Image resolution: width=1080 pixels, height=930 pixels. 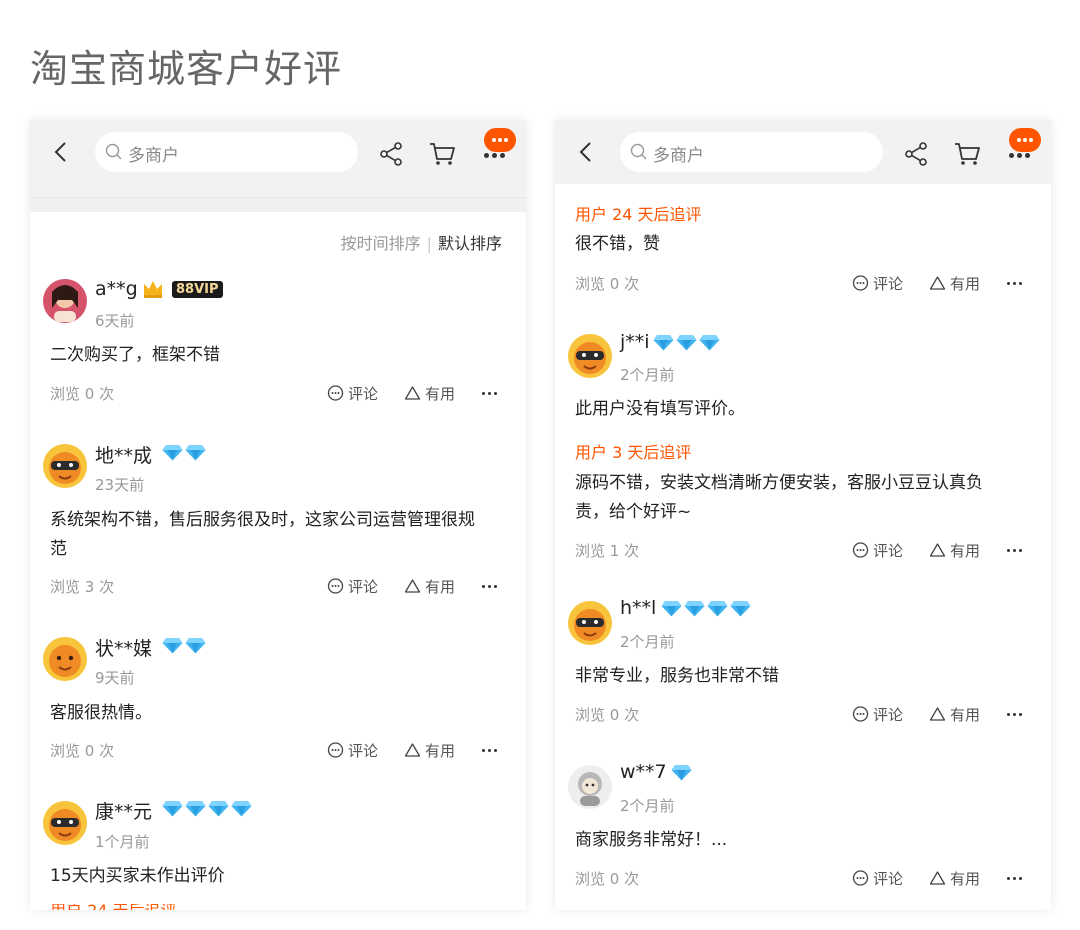 I want to click on message-badge-icon, so click(x=1025, y=140).